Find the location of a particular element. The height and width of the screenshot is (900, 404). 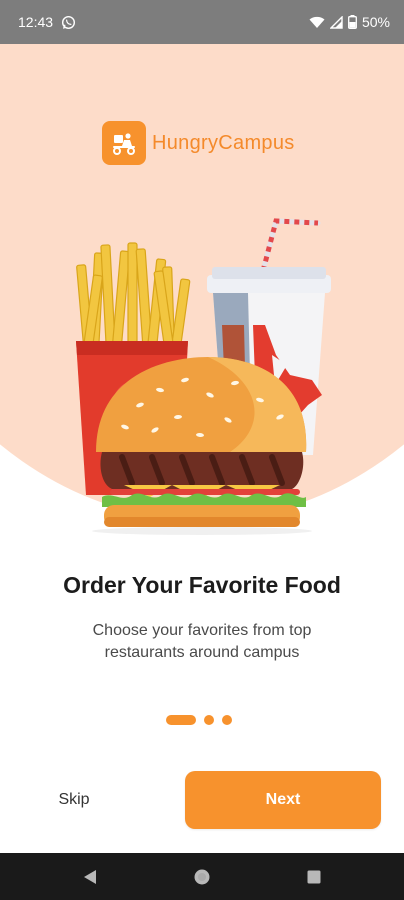

system-nav-bar is located at coordinates (202, 876).